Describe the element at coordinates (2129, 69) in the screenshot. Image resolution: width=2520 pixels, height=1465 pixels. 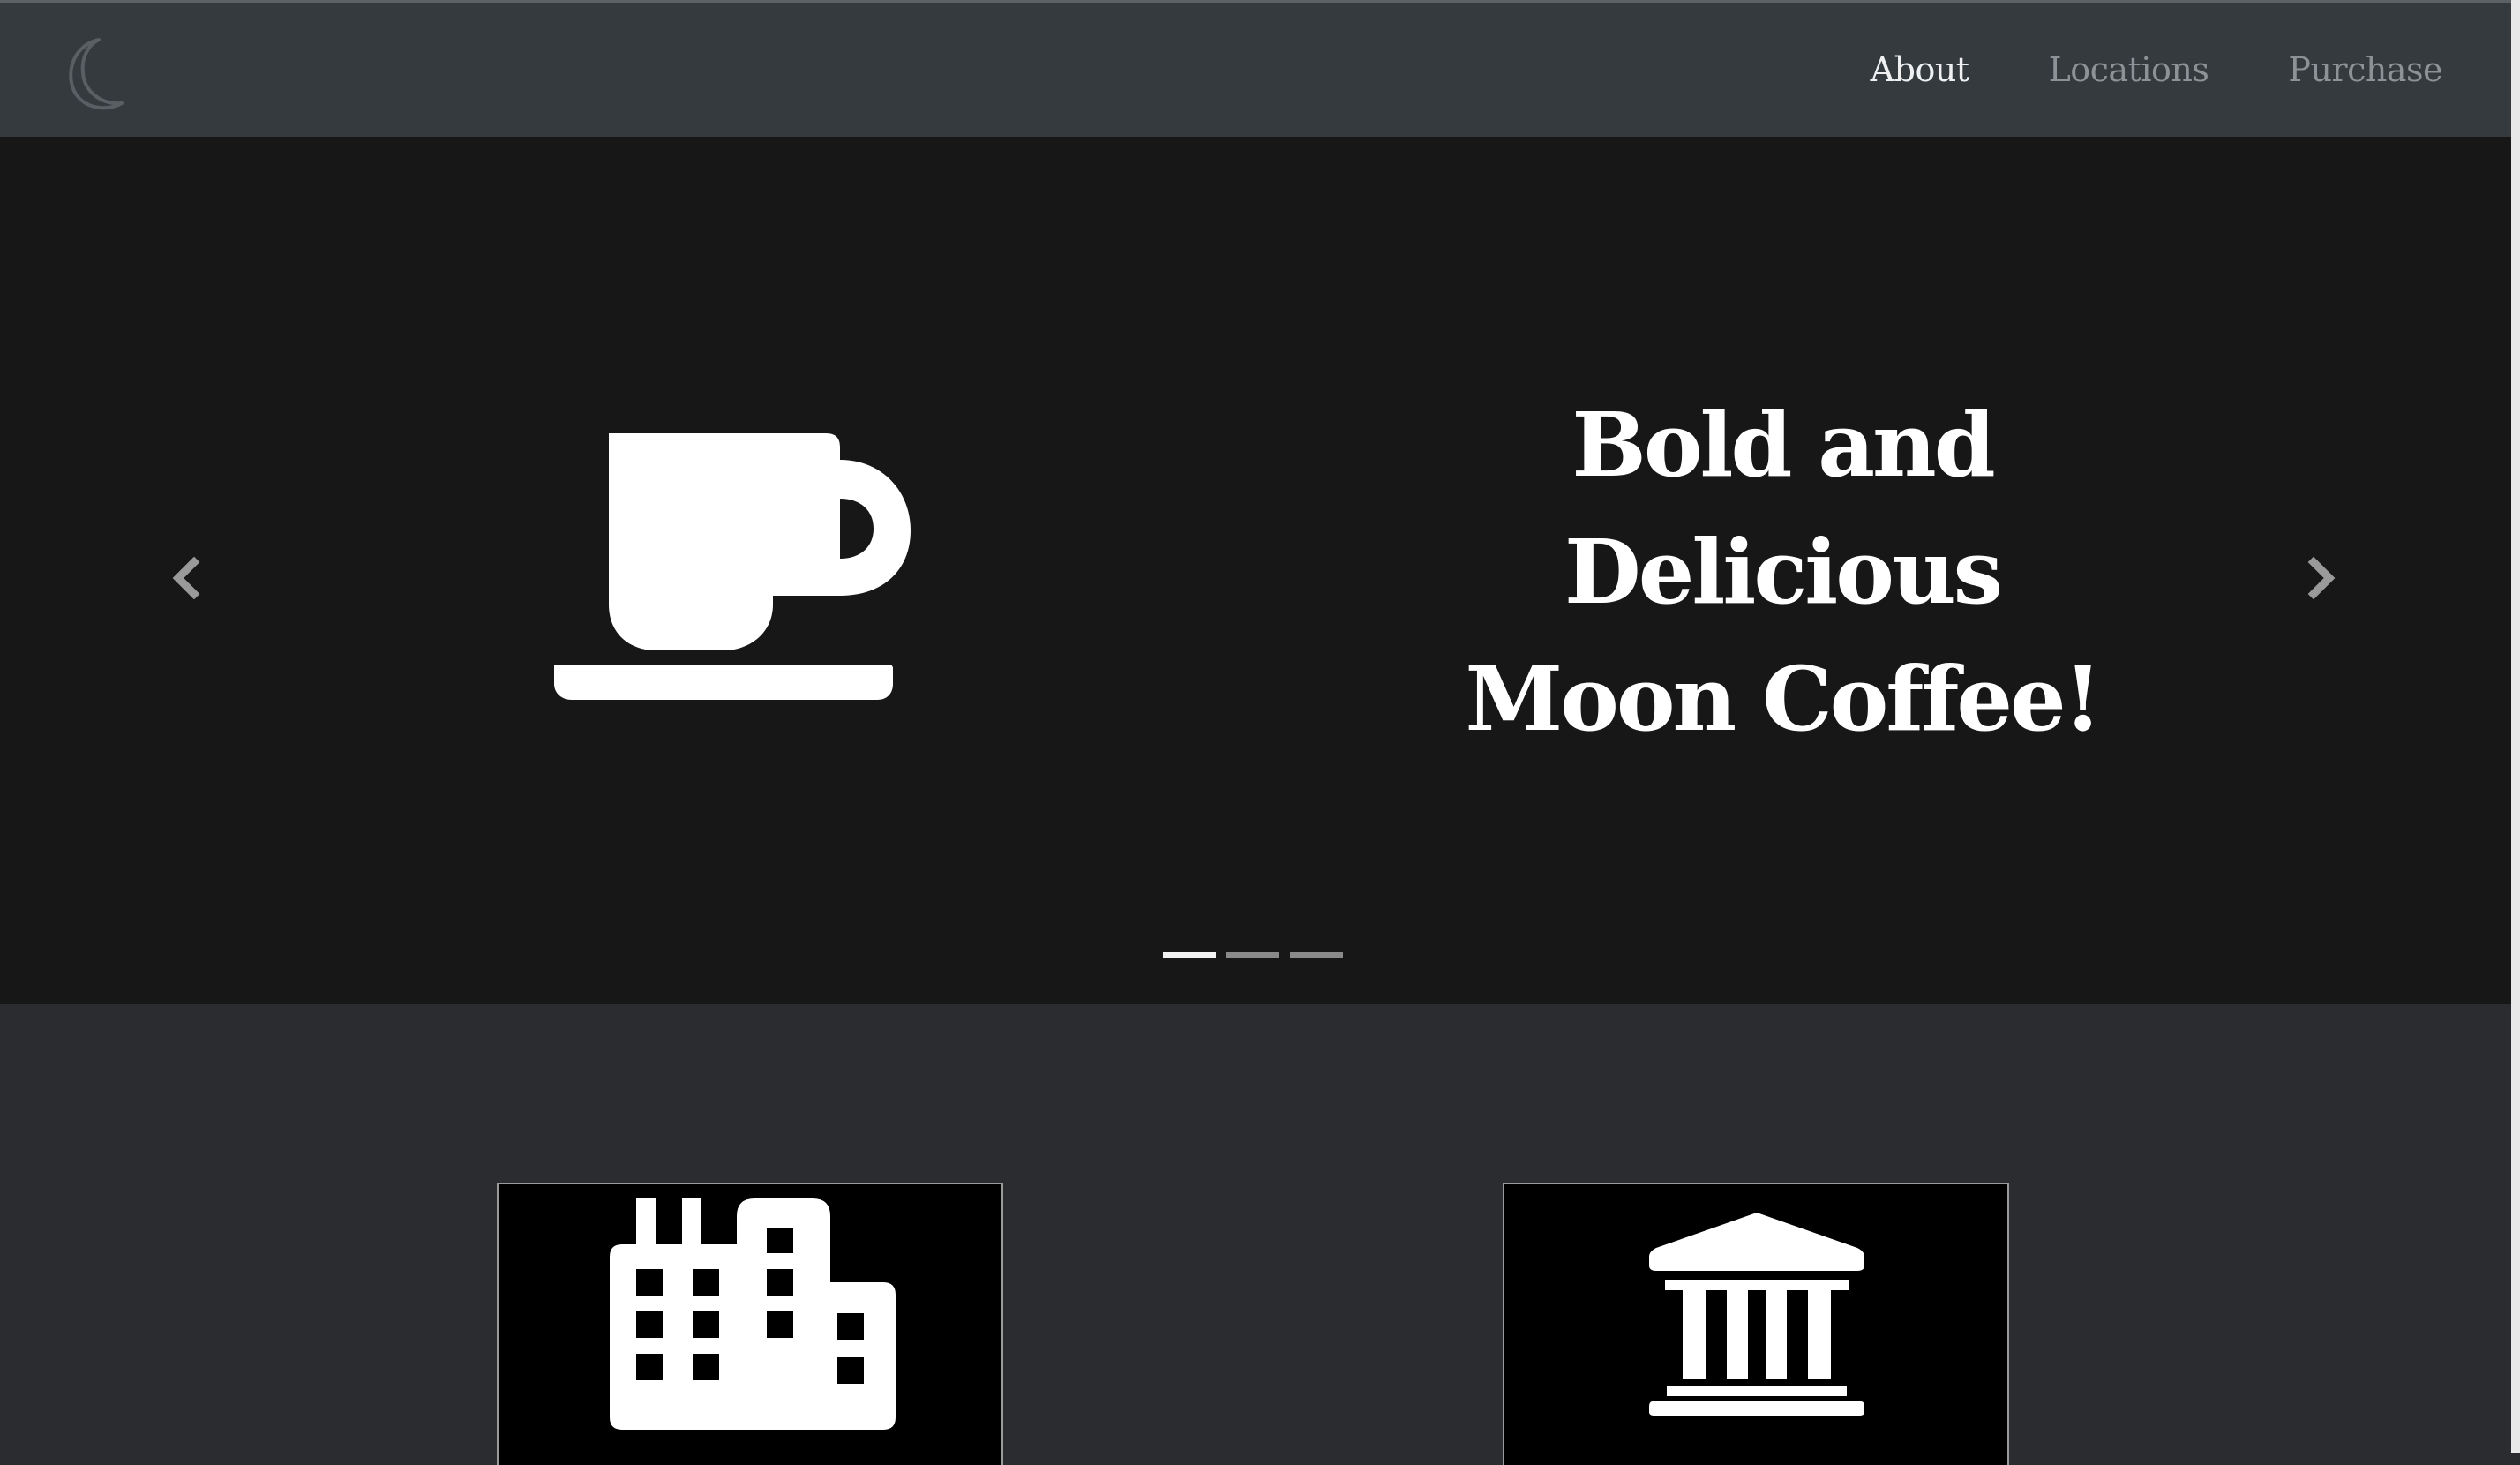
I see `nav-link-locations: Locations` at that location.